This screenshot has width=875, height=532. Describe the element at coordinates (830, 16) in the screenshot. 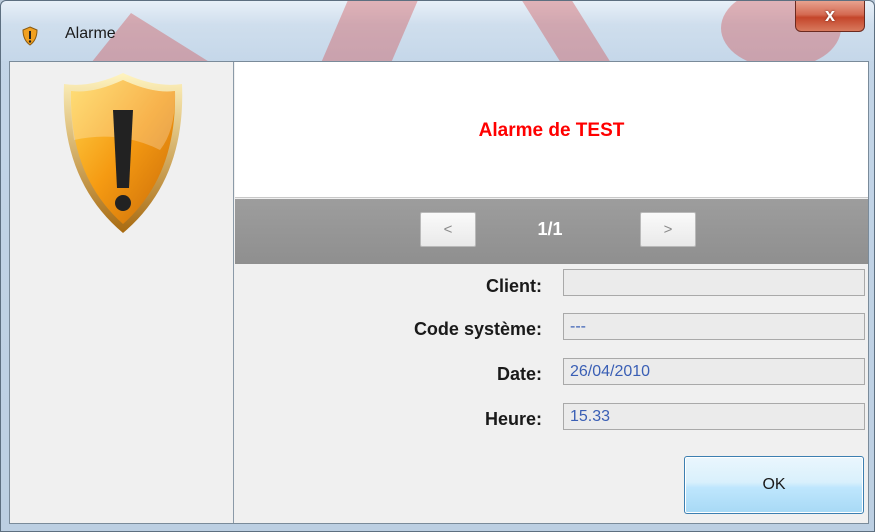

I see `close-button: x` at that location.